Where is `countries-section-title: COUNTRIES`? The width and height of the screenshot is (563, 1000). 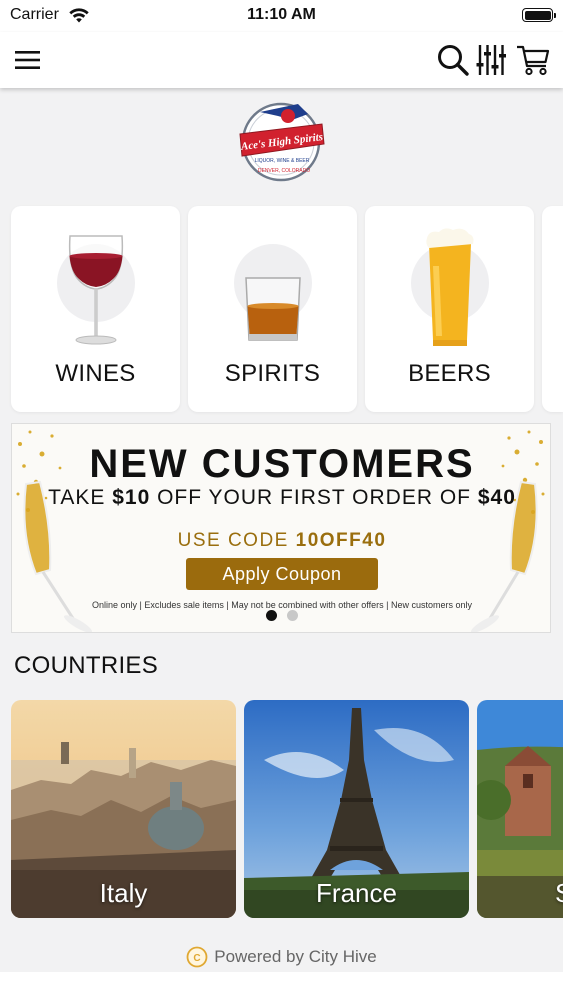 countries-section-title: COUNTRIES is located at coordinates (86, 665).